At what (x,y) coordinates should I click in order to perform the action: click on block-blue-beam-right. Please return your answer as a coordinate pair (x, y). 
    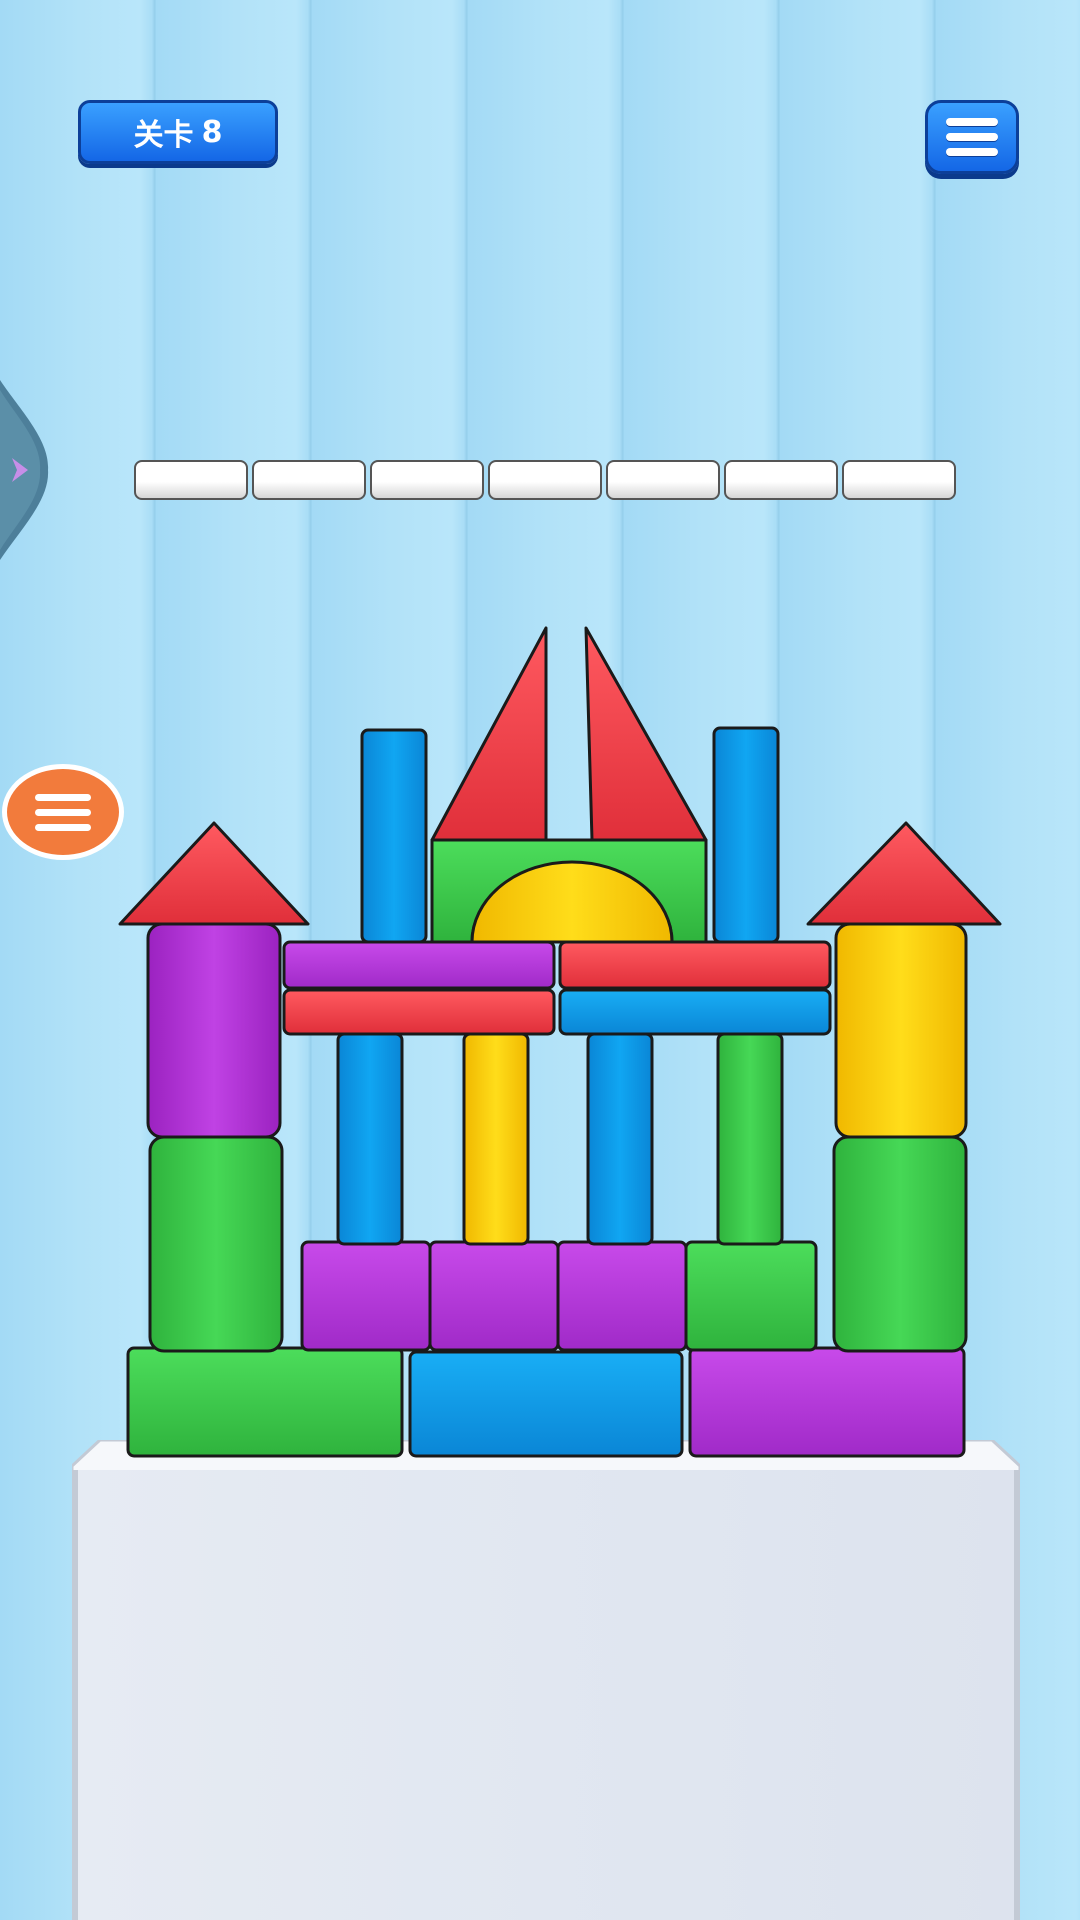
    Looking at the image, I should click on (695, 1012).